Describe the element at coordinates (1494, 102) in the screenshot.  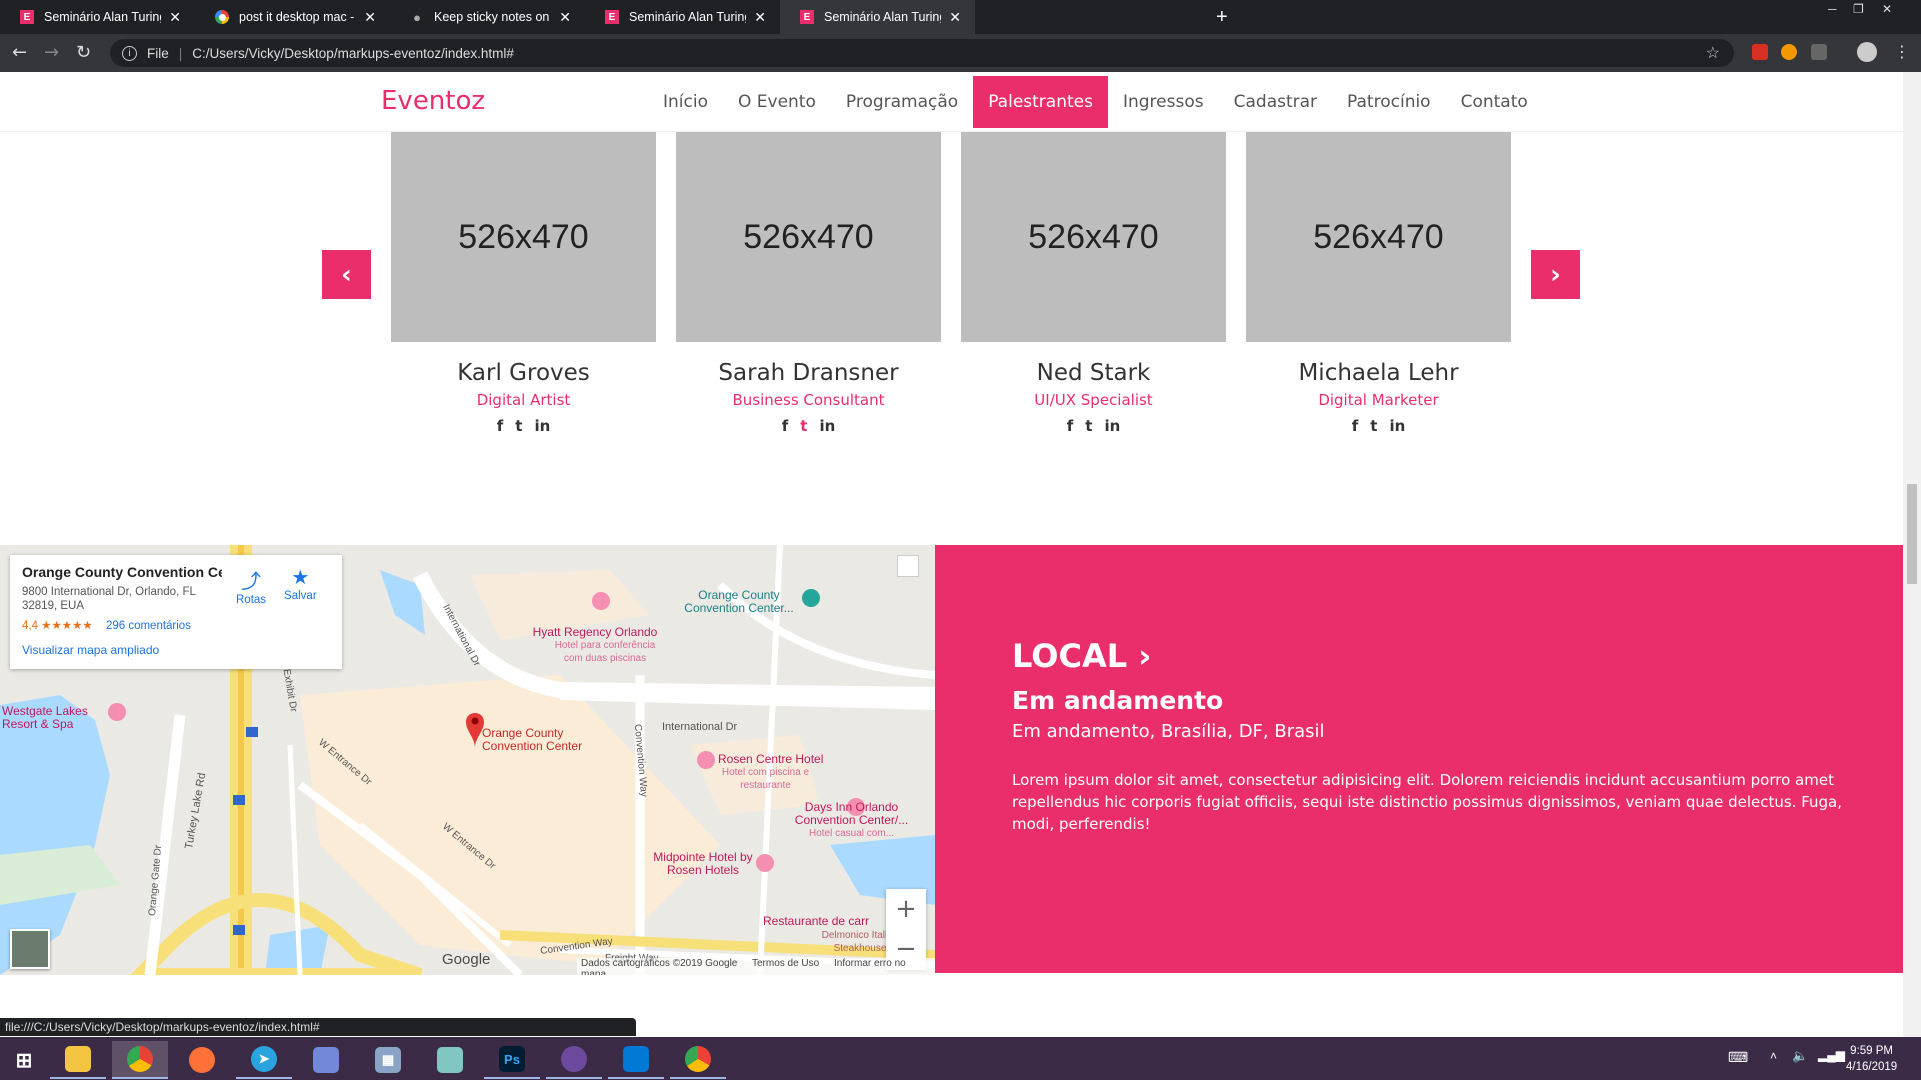
I see `menu-item-contato: Contato` at that location.